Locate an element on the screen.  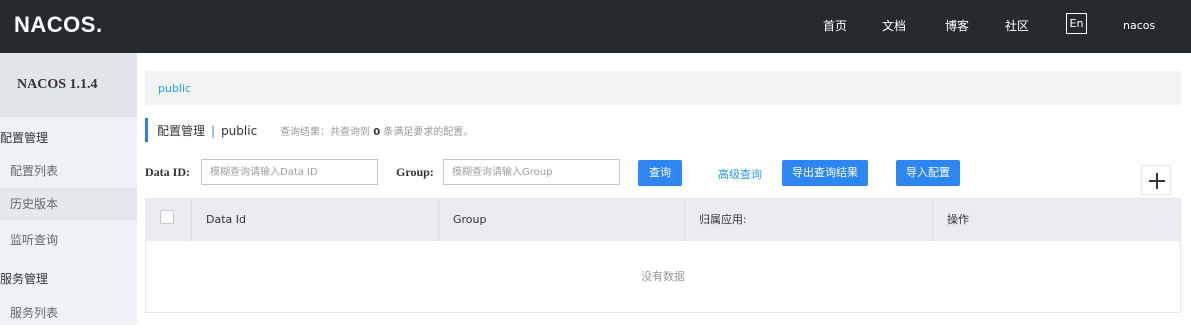
version-header: NACOS 1.1.4 is located at coordinates (68, 85).